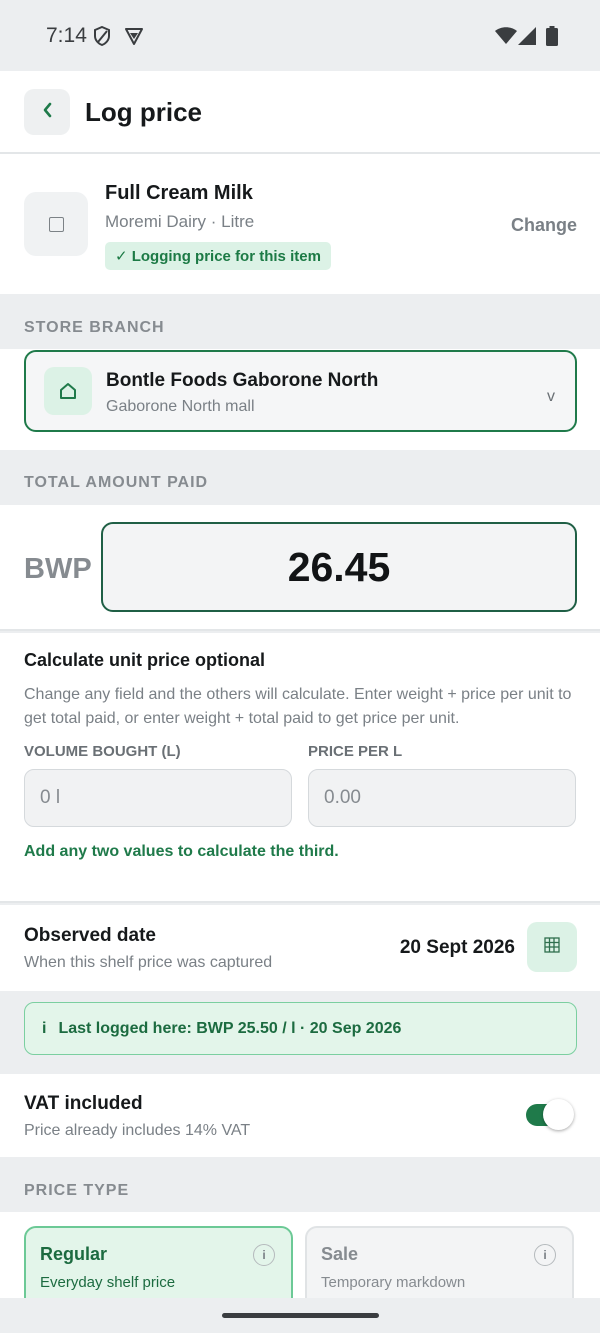  What do you see at coordinates (506, 38) in the screenshot?
I see `wifi-icon` at bounding box center [506, 38].